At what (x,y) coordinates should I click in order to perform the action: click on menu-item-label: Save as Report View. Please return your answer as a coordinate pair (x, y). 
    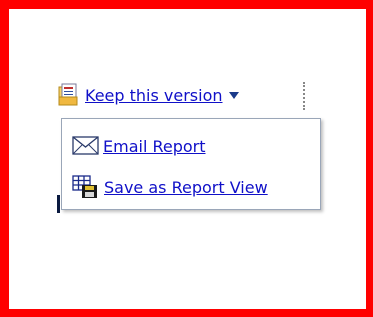
    Looking at the image, I should click on (186, 187).